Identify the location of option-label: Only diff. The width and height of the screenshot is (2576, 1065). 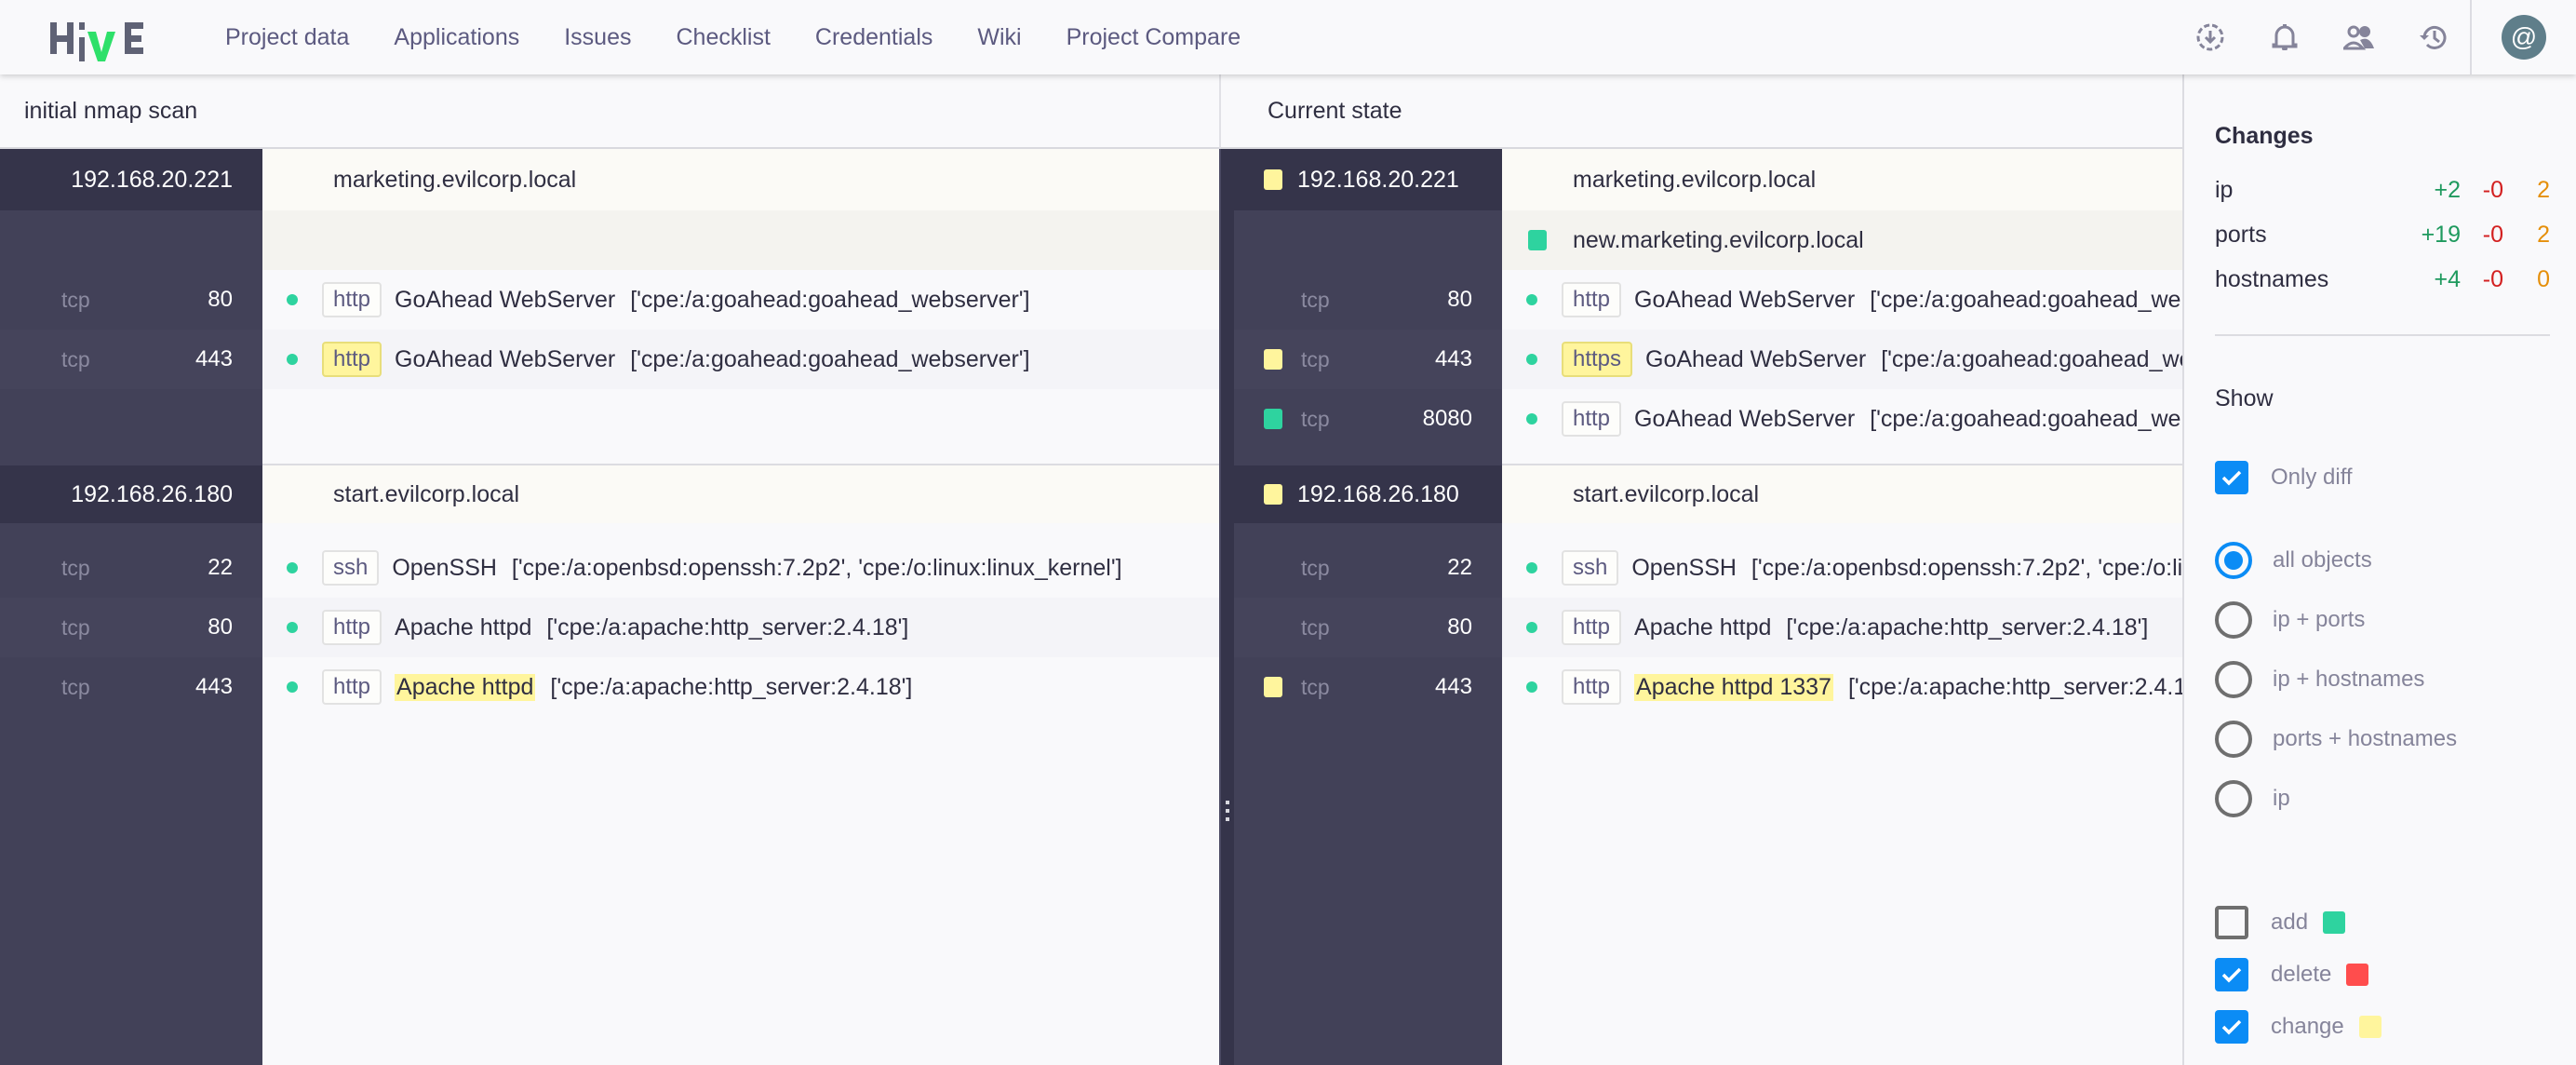
(2312, 477).